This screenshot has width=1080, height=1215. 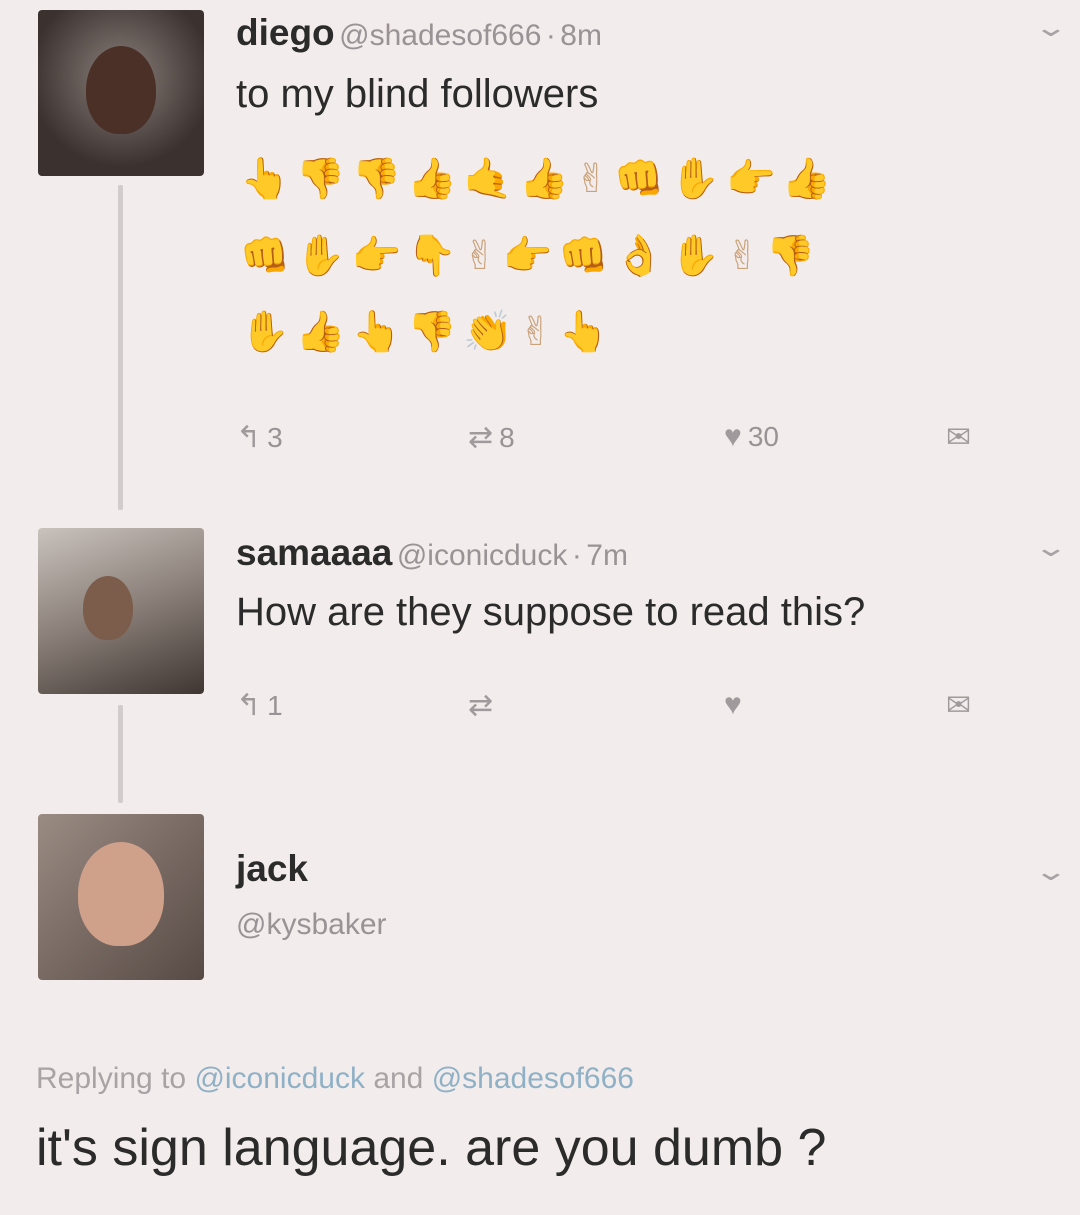 I want to click on display-name: jack, so click(x=272, y=869).